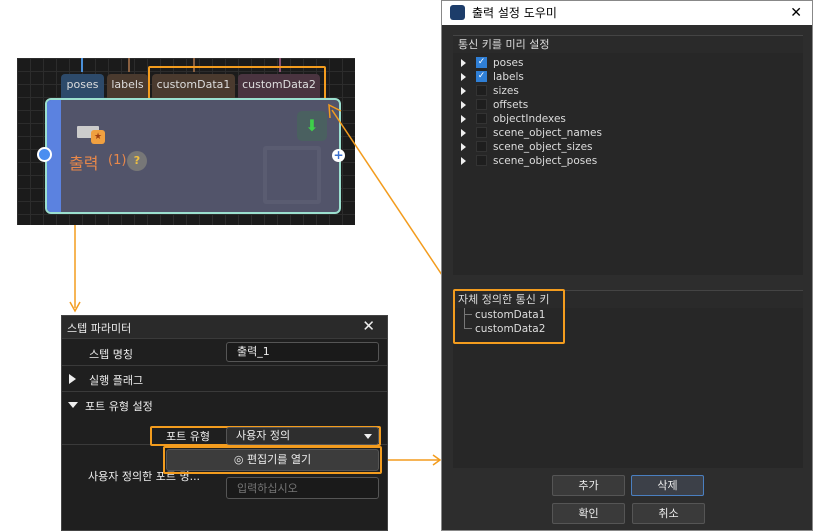 The image size is (813, 531). Describe the element at coordinates (188, 436) in the screenshot. I see `port-type-label: 포트 유형` at that location.